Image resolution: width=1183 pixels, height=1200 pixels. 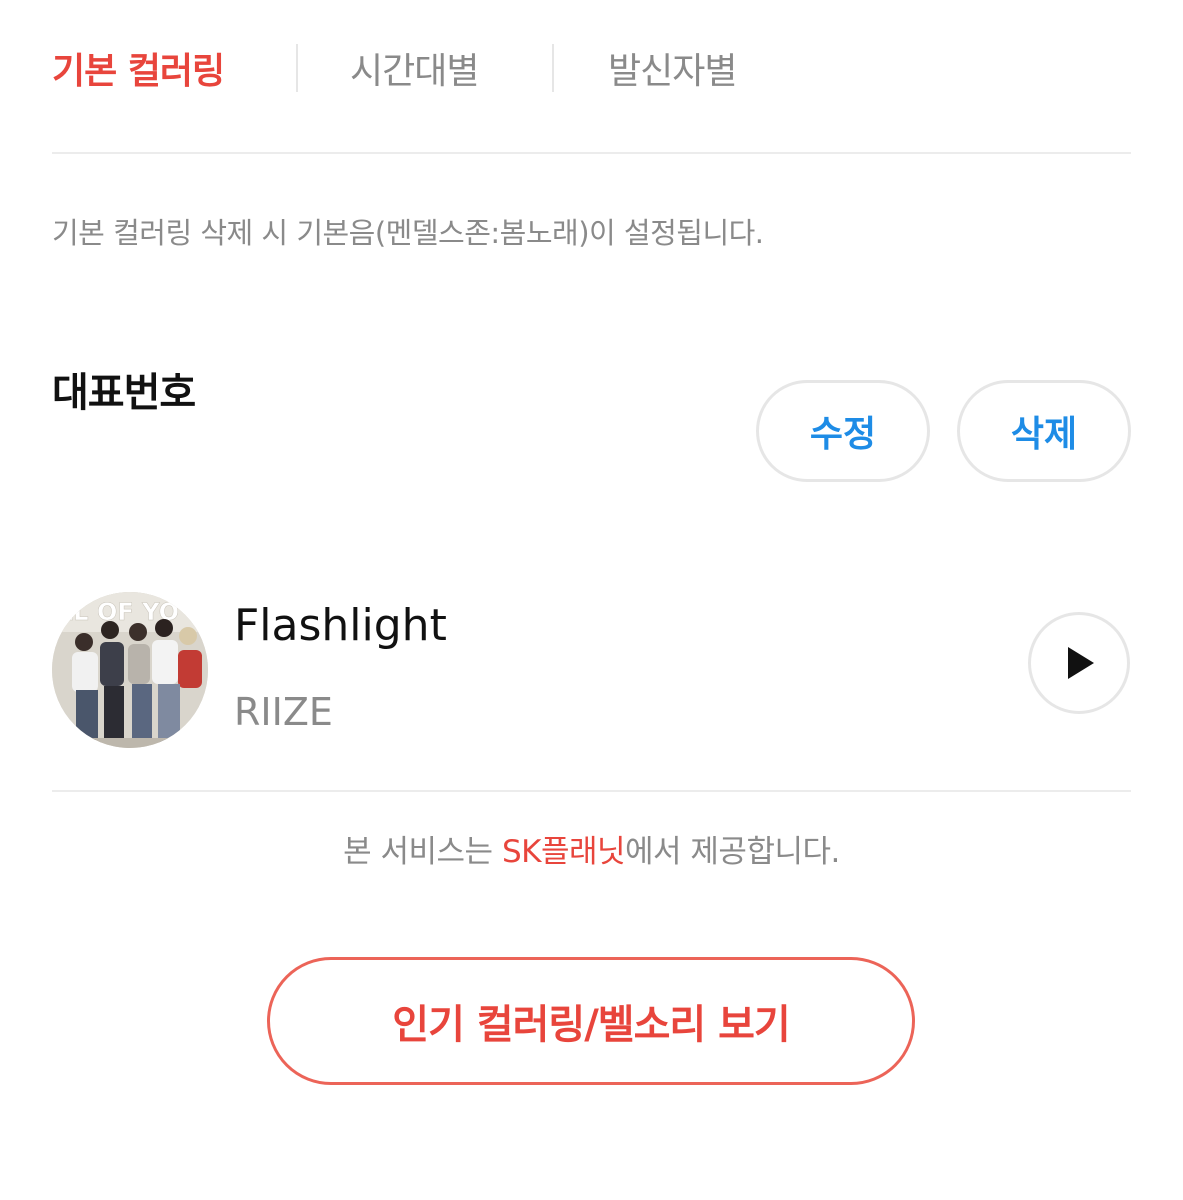 I want to click on artist-name: RIIZE, so click(x=283, y=712).